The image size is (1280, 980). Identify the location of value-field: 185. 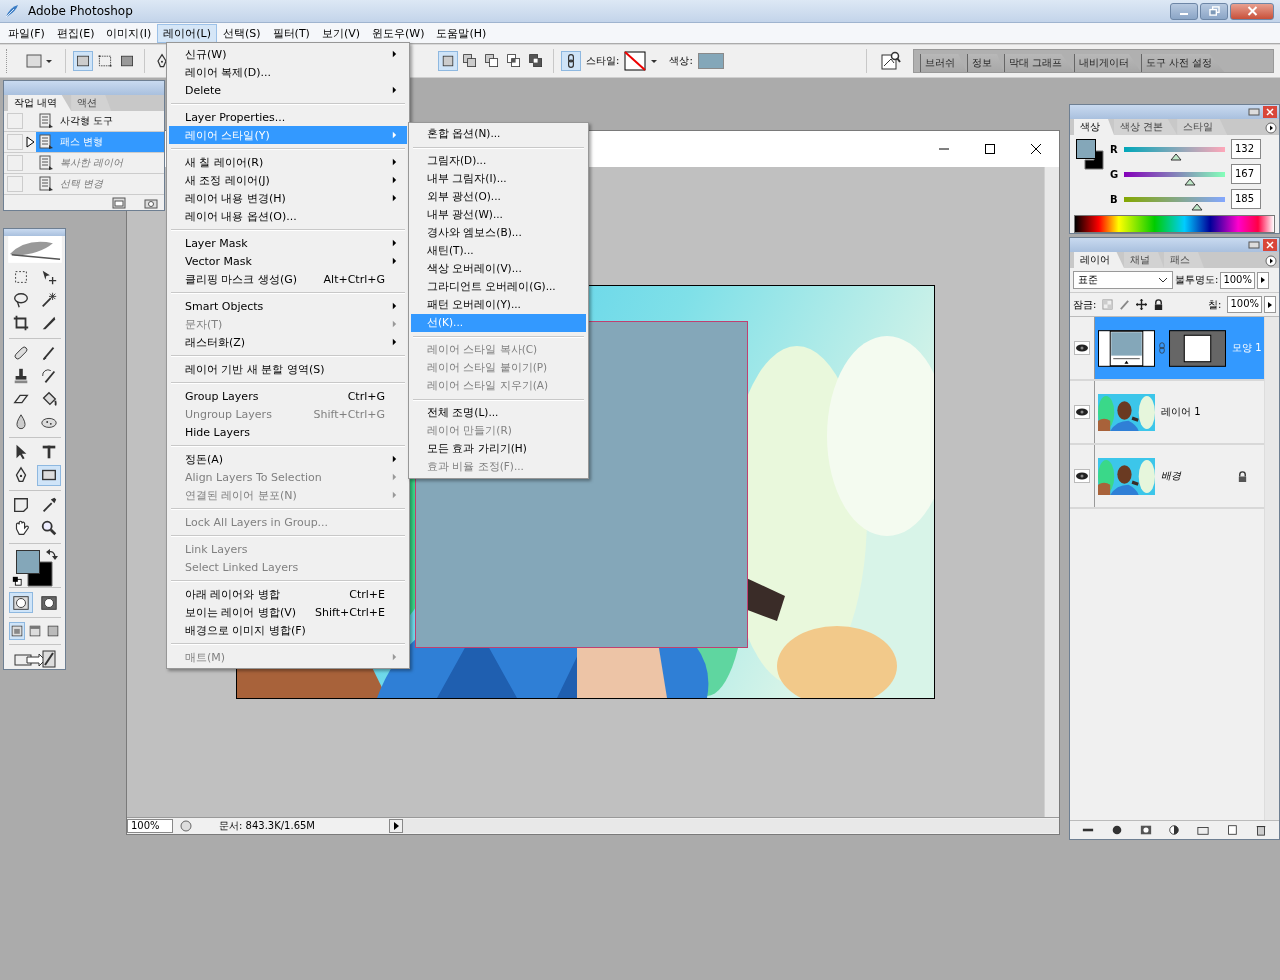
(1246, 199).